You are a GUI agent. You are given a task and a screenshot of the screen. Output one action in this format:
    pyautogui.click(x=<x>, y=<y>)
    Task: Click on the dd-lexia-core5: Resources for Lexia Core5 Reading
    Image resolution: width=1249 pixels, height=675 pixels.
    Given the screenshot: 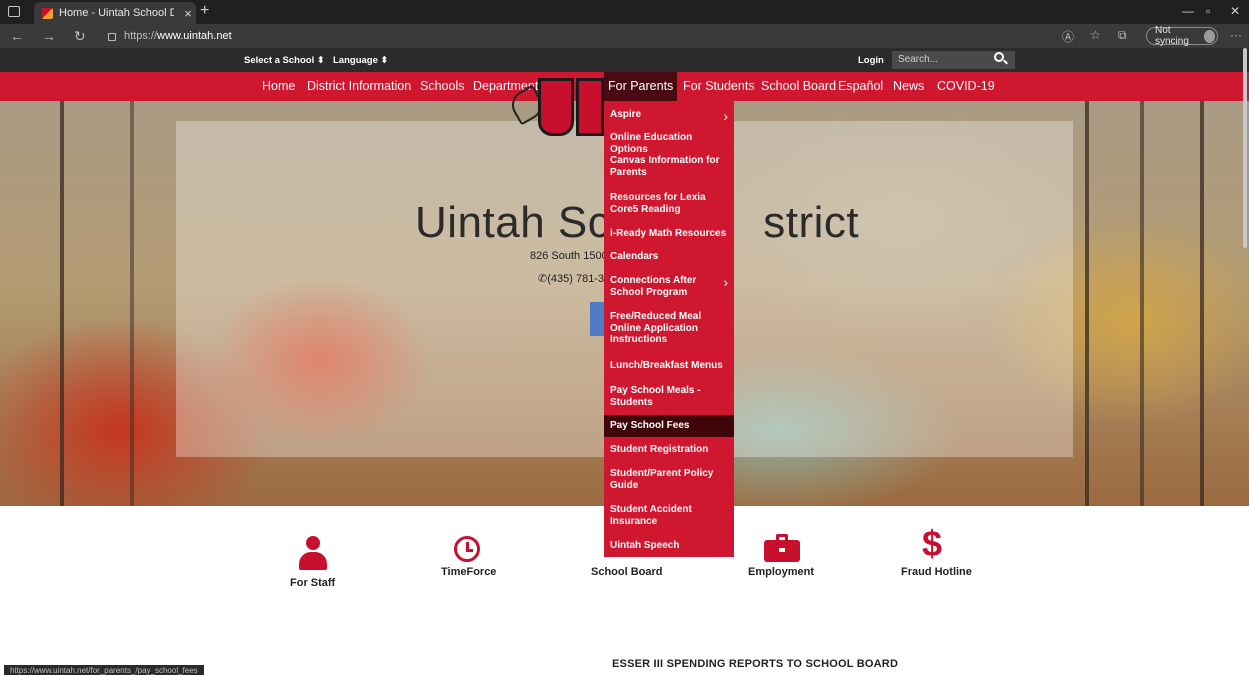 What is the action you would take?
    pyautogui.click(x=669, y=203)
    